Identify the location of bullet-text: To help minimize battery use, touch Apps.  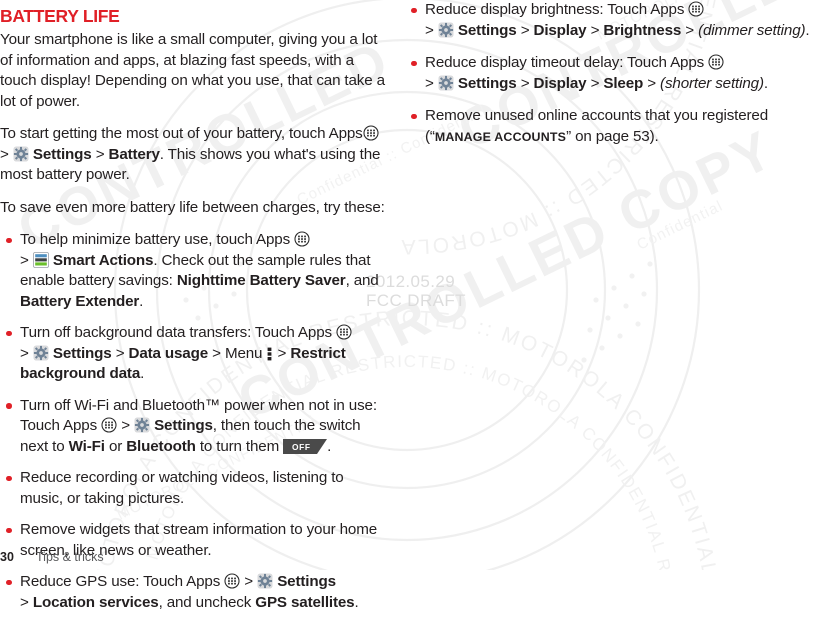
(155, 239).